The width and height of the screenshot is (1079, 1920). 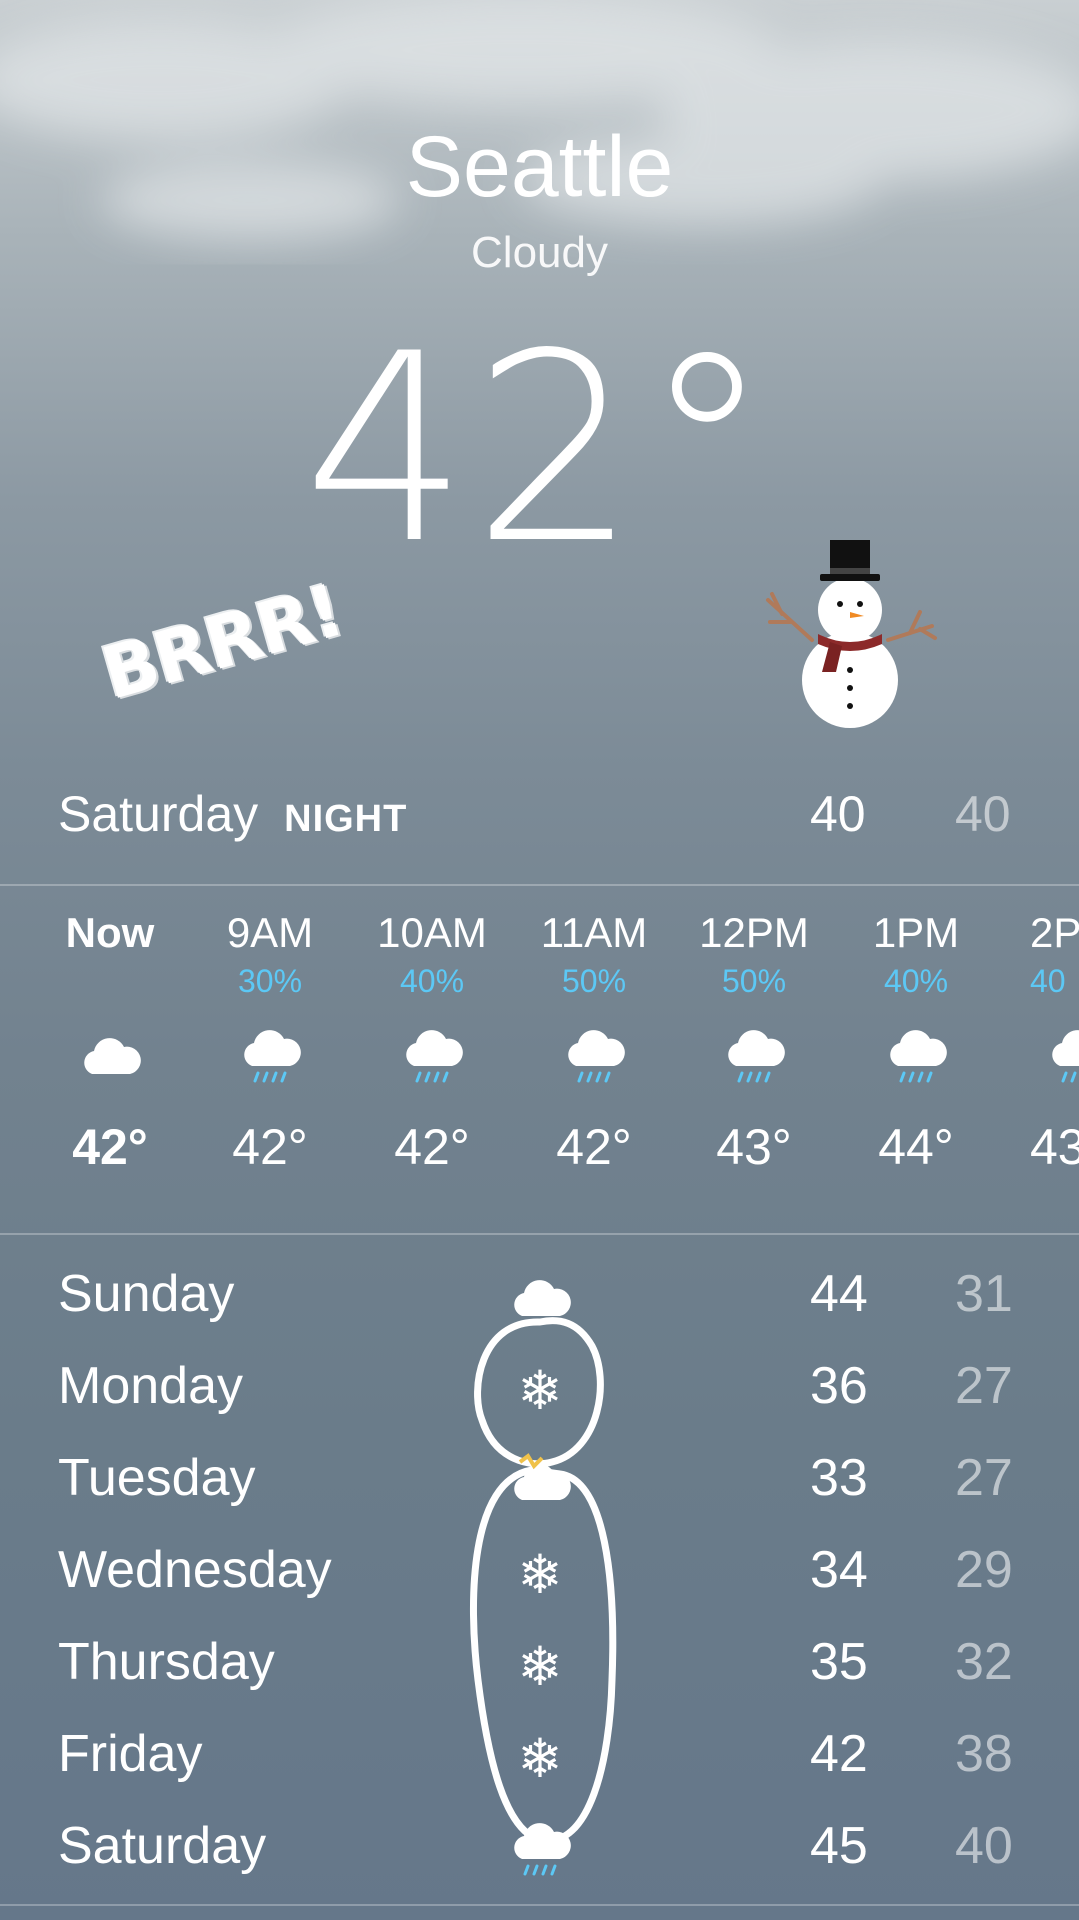 I want to click on divider-middle, so click(x=539, y=1234).